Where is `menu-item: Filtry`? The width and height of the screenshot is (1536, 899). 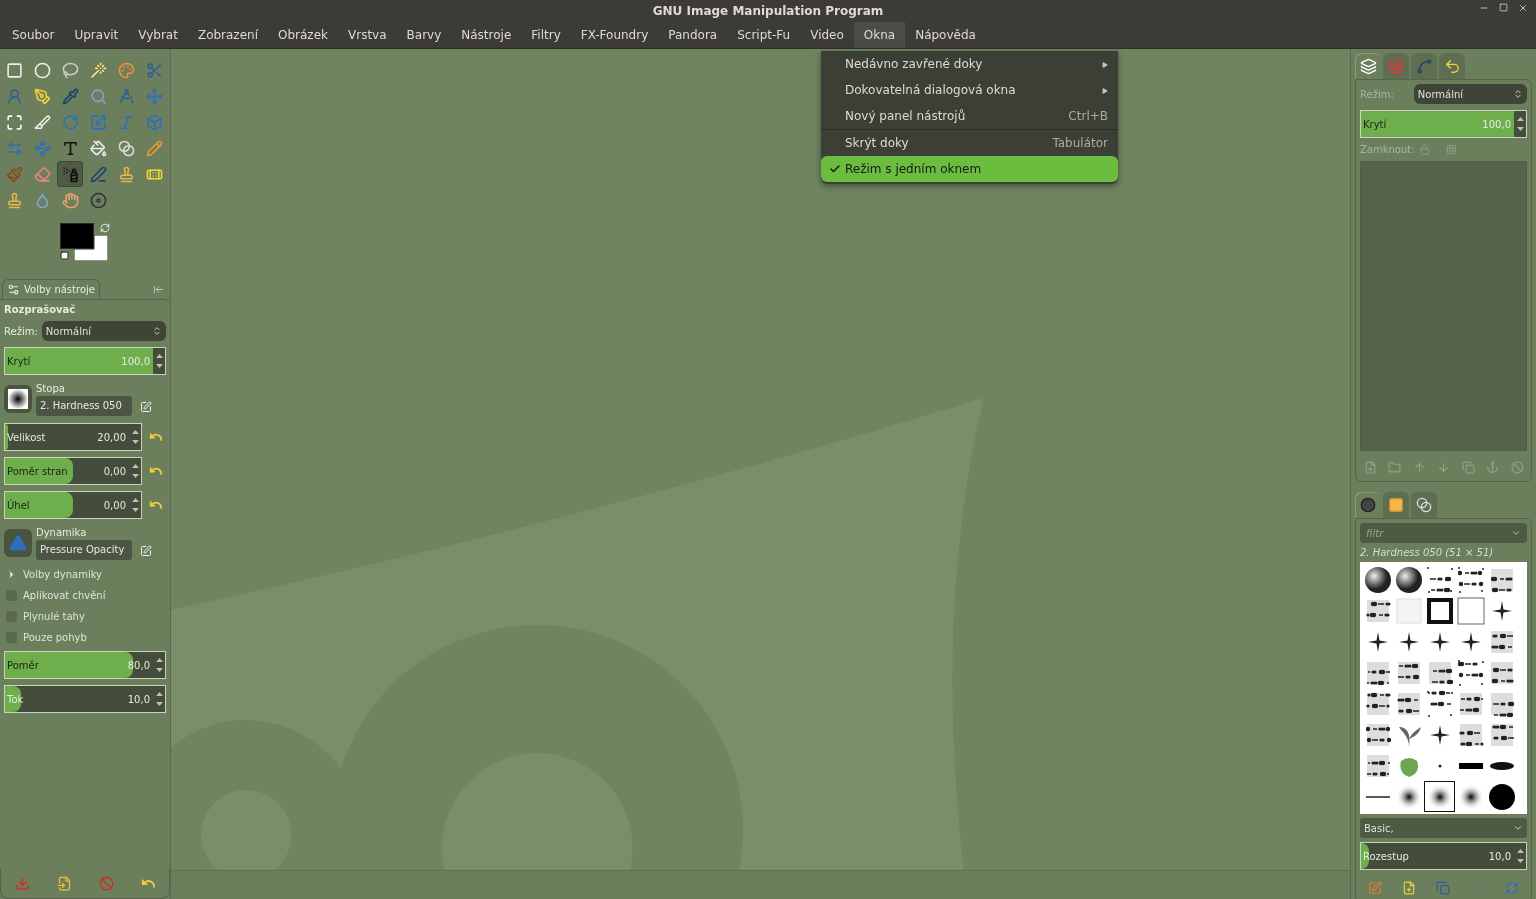
menu-item: Filtry is located at coordinates (546, 35).